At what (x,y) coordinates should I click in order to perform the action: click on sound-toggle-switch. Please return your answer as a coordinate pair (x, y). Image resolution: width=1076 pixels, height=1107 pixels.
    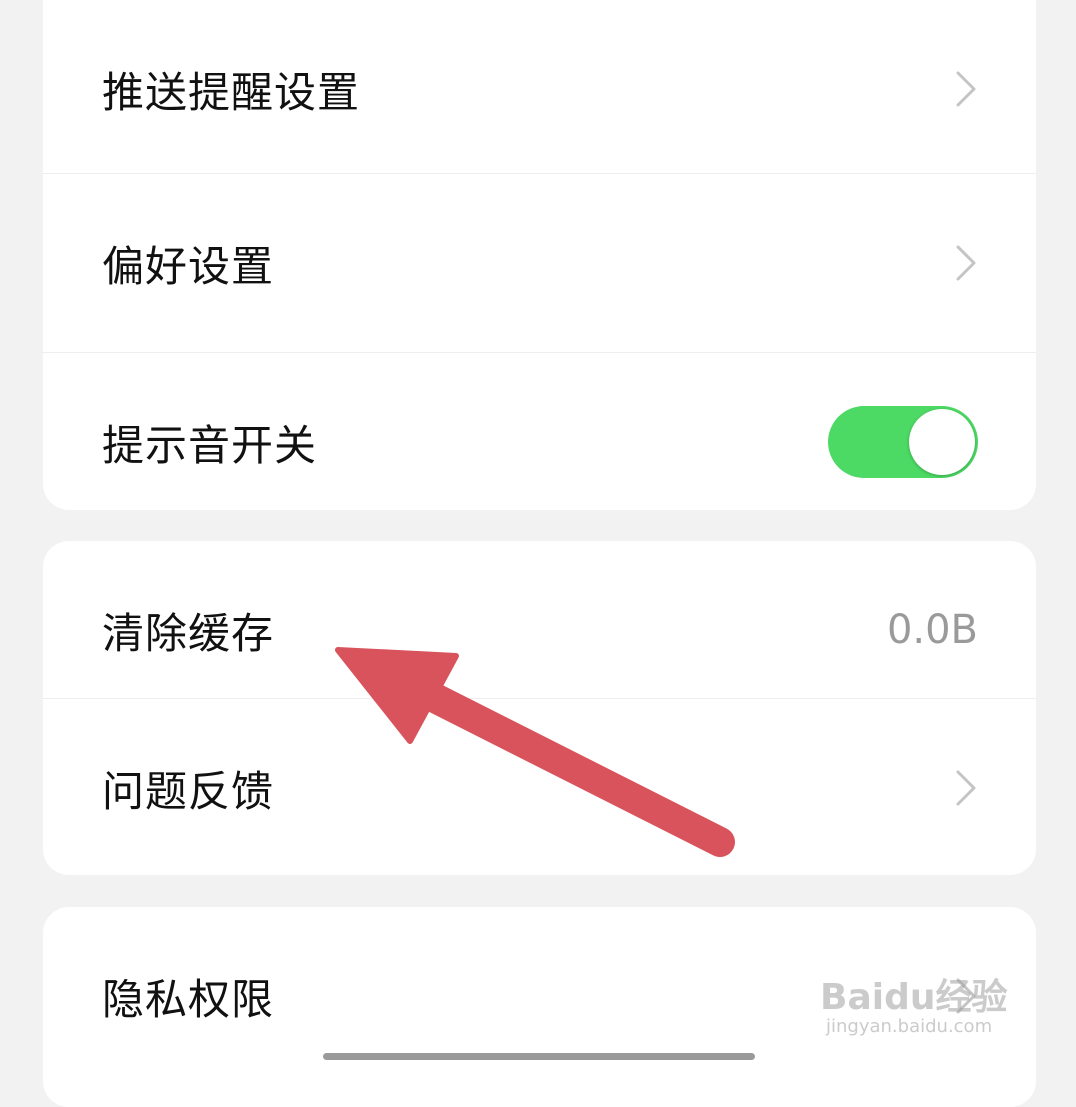
    Looking at the image, I should click on (903, 442).